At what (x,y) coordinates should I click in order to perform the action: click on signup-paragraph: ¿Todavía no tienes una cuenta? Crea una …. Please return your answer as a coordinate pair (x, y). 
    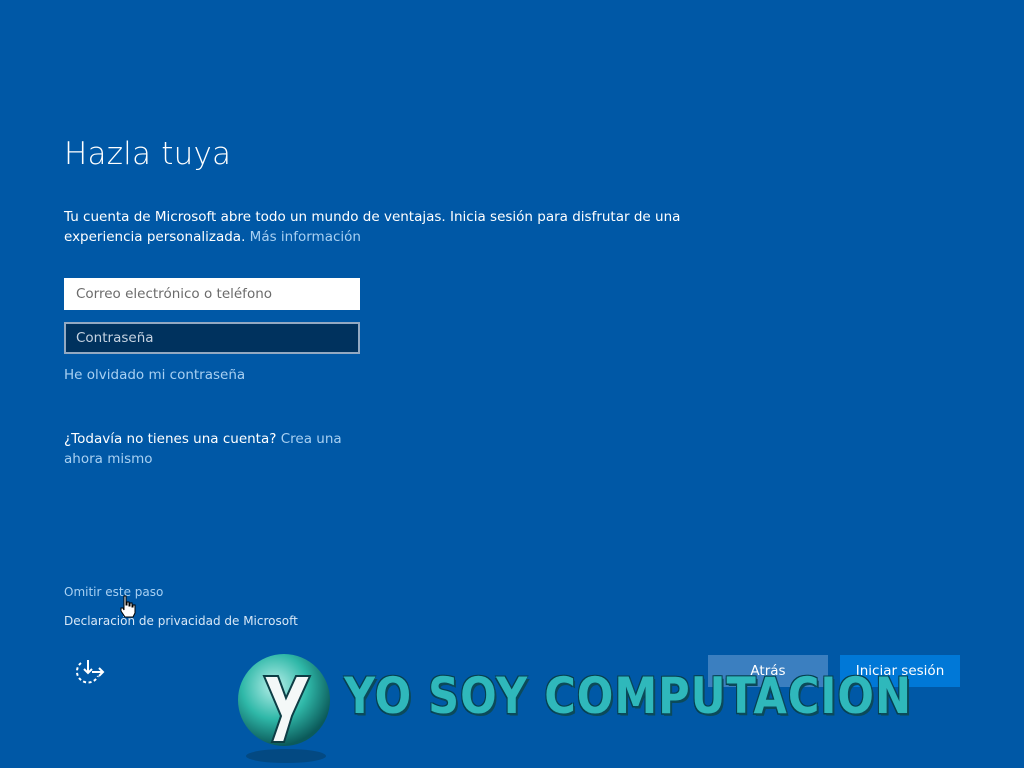
    Looking at the image, I should click on (209, 449).